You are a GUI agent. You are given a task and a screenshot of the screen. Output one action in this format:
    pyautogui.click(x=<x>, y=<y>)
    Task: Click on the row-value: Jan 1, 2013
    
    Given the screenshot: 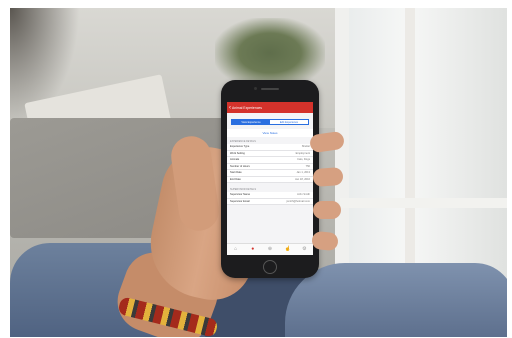 What is the action you would take?
    pyautogui.click(x=303, y=173)
    